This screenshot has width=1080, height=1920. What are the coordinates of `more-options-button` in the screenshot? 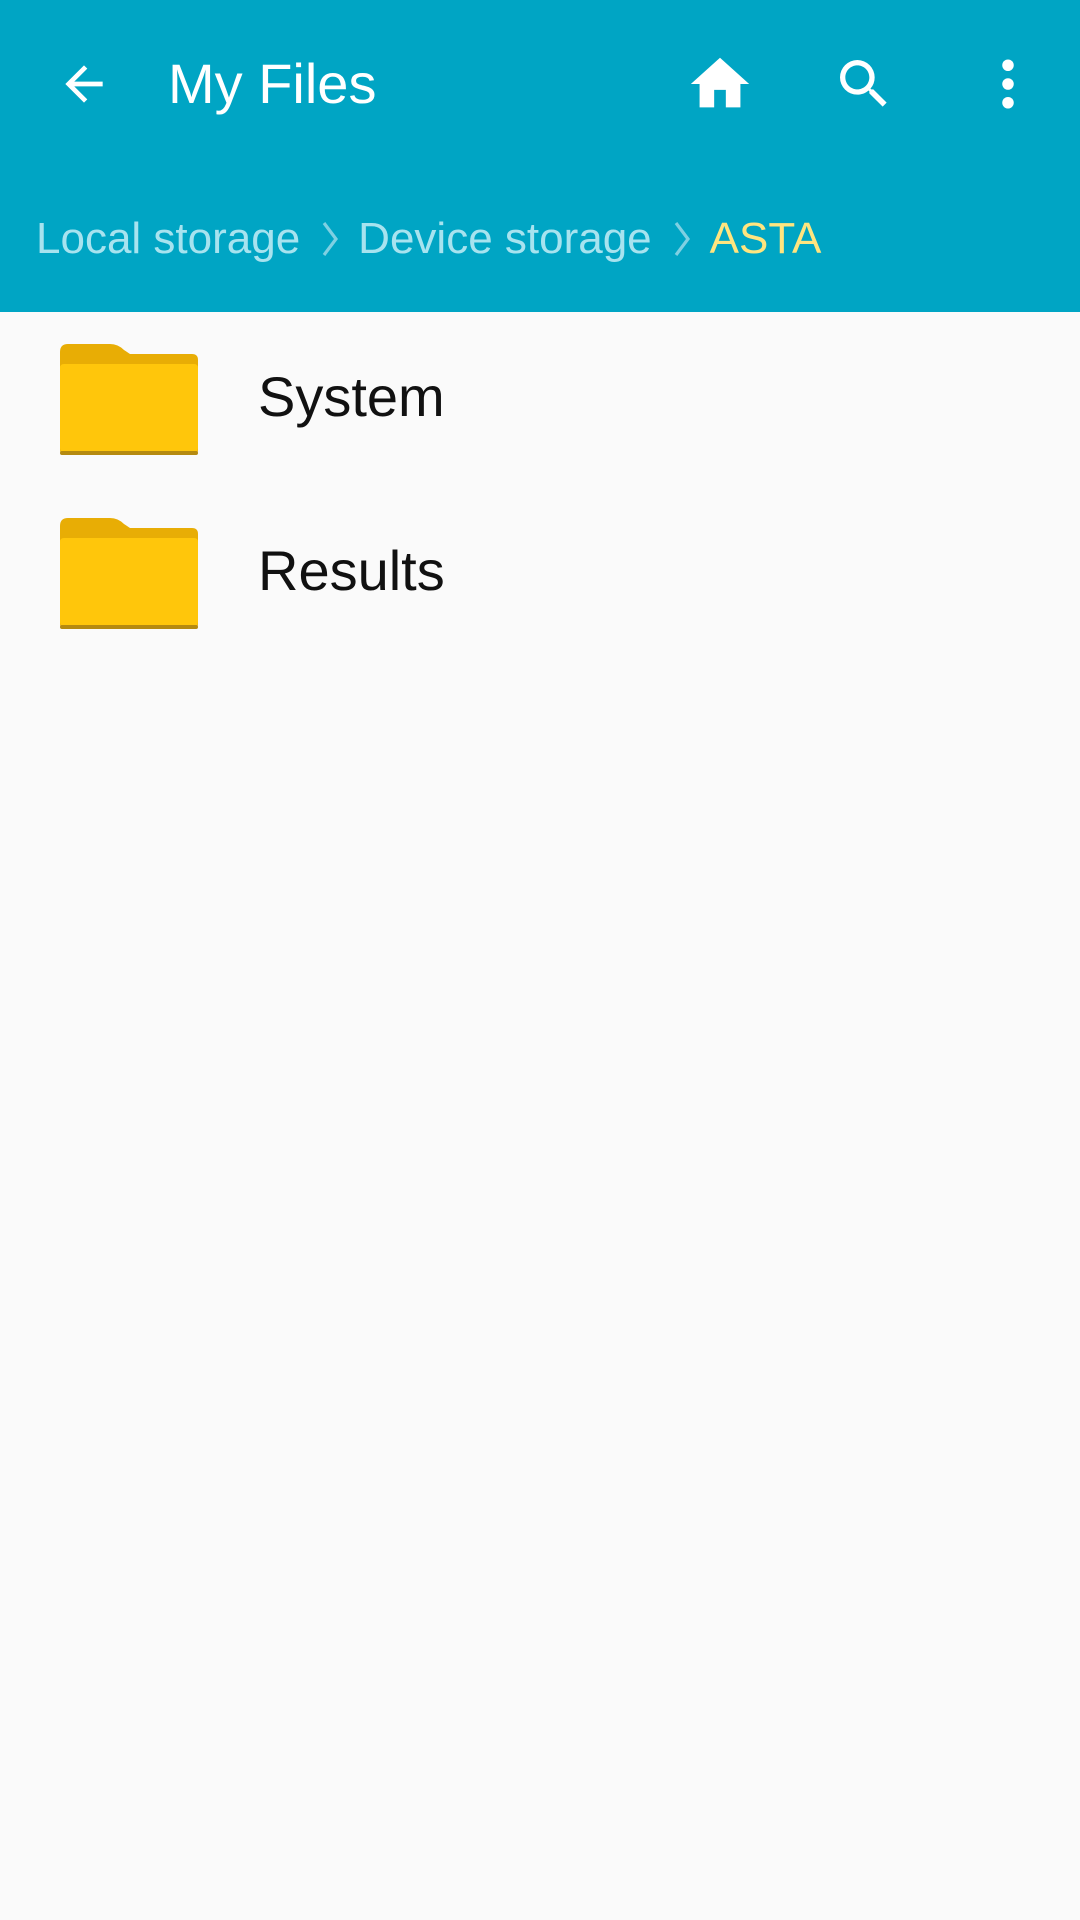 It's located at (1008, 84).